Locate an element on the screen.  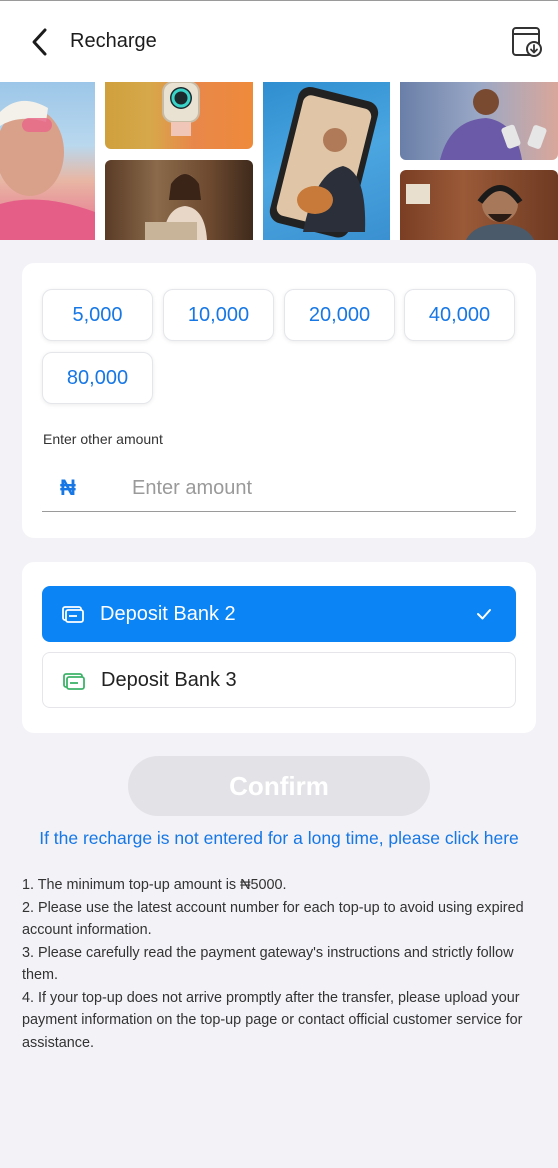
other-amount-label: Enter other amount is located at coordinates (103, 439).